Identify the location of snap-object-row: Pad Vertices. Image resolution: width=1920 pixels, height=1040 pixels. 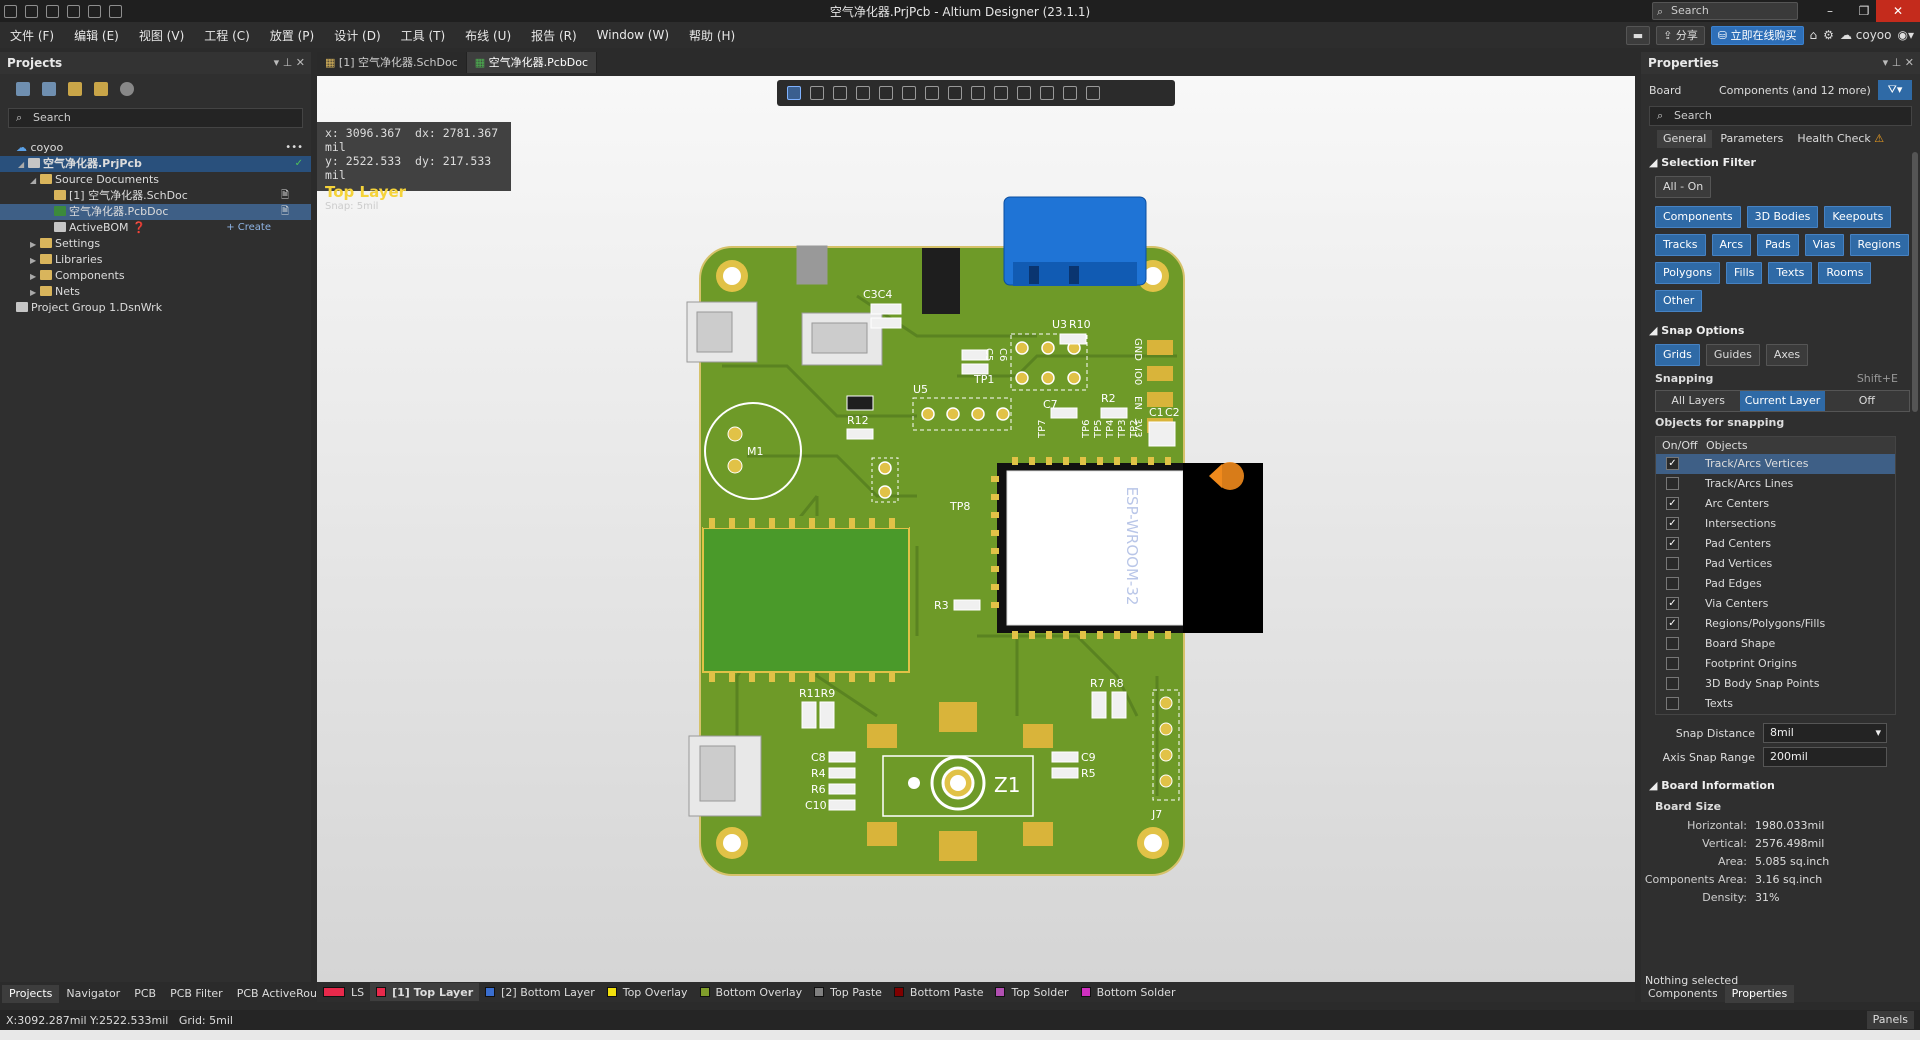
(1775, 564).